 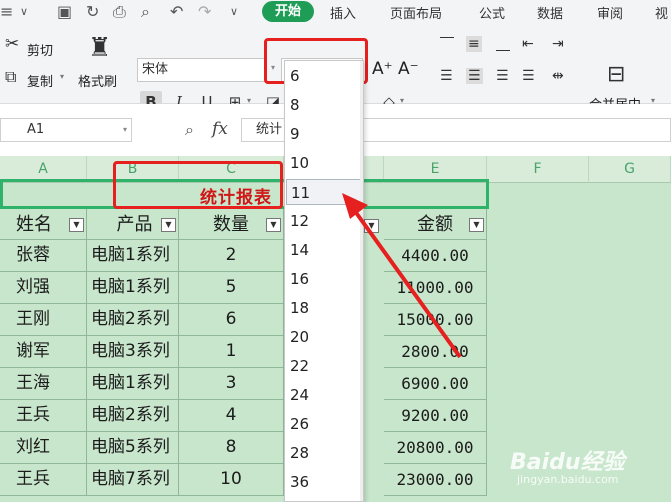 What do you see at coordinates (567, 462) in the screenshot?
I see `watermark-brand: Baidu经验` at bounding box center [567, 462].